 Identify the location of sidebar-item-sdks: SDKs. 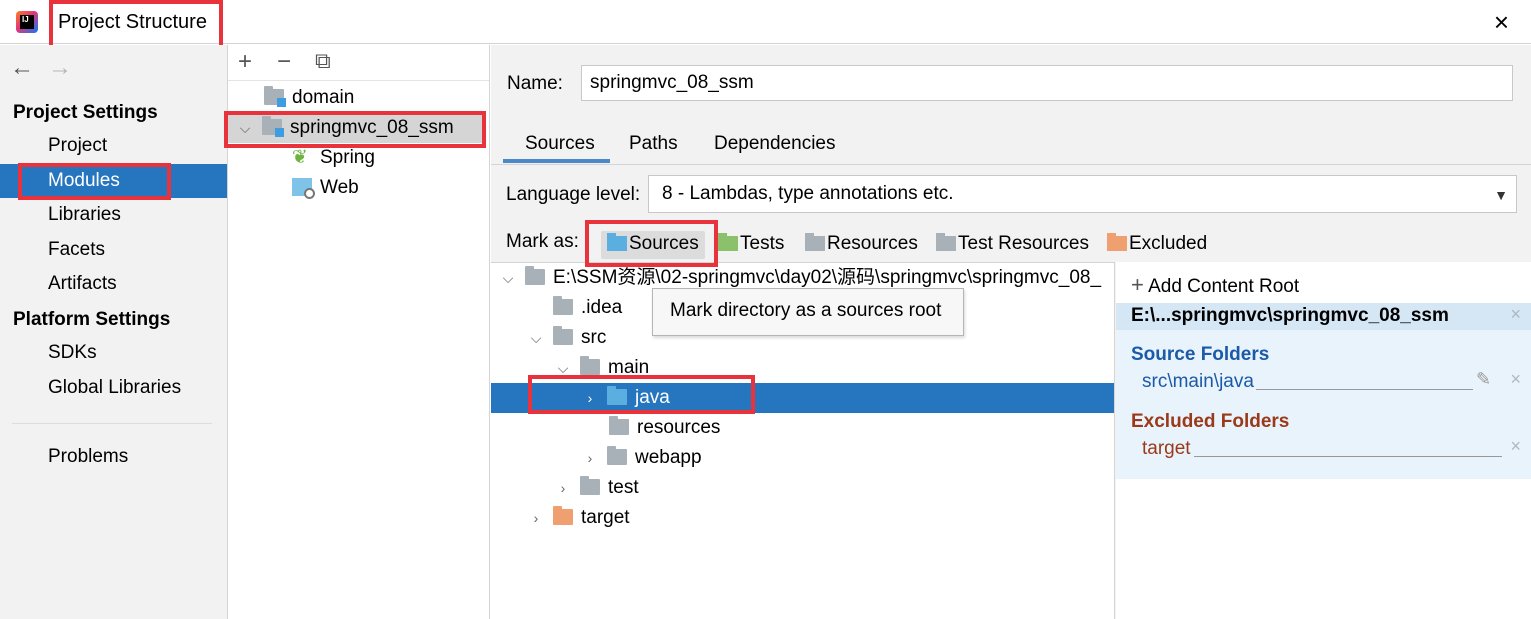
(113, 353).